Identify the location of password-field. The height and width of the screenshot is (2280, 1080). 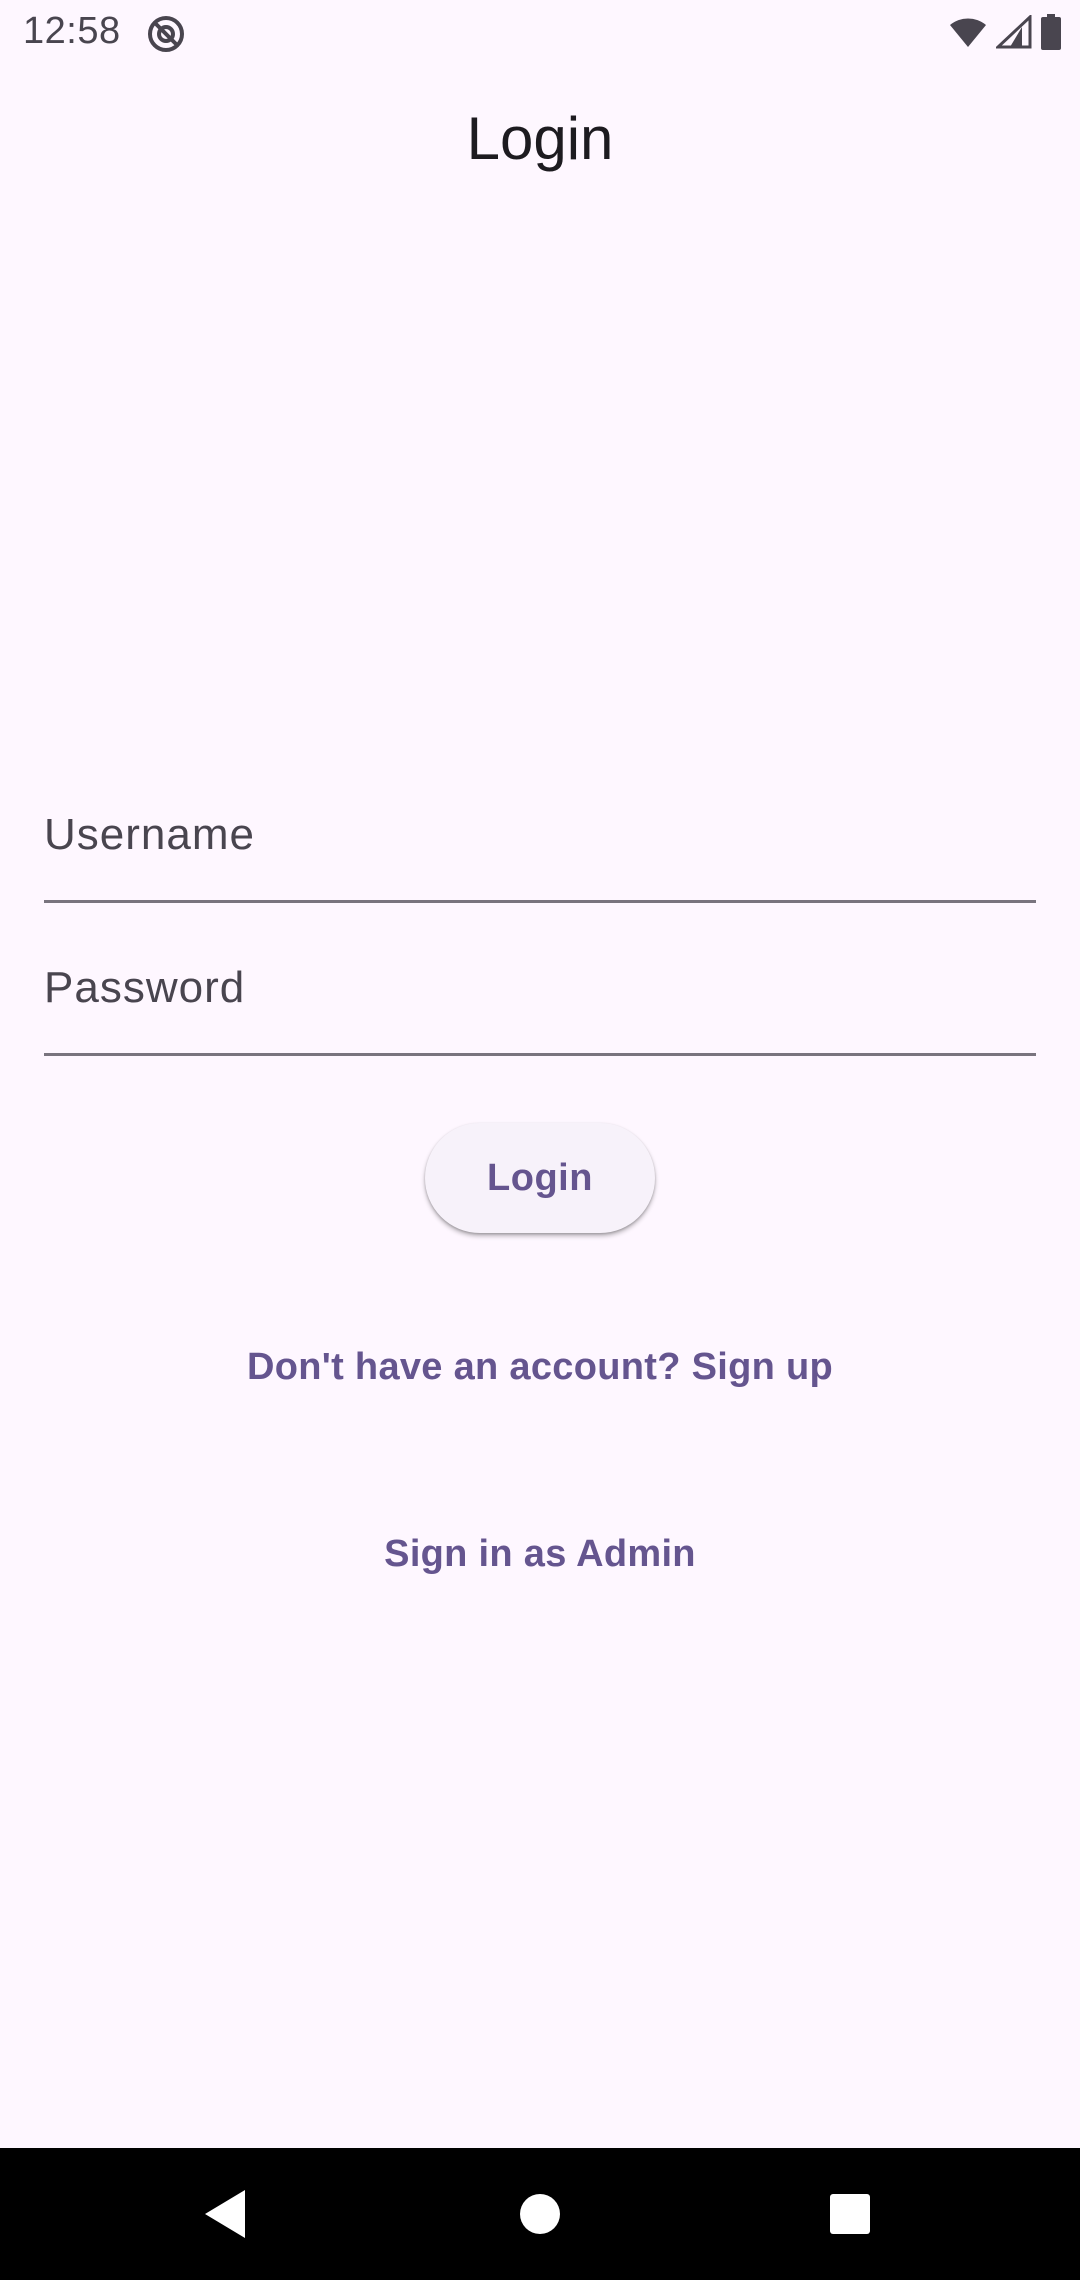
(540, 999).